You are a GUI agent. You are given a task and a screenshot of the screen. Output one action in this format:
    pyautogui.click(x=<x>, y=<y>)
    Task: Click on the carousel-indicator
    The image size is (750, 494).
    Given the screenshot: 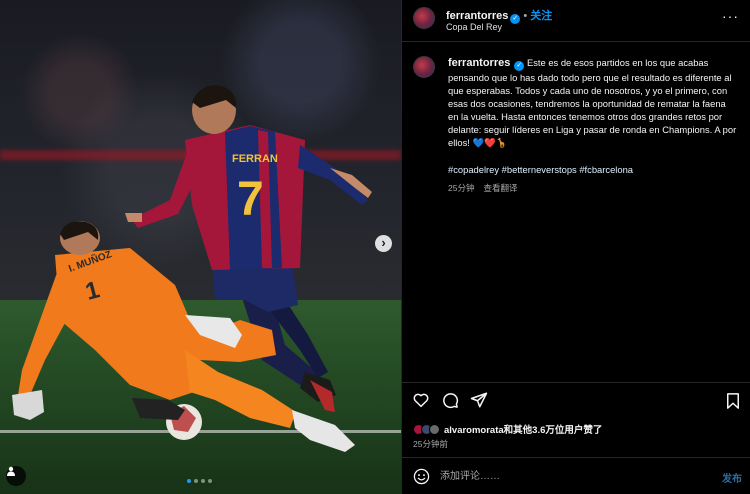 What is the action you would take?
    pyautogui.click(x=199, y=481)
    